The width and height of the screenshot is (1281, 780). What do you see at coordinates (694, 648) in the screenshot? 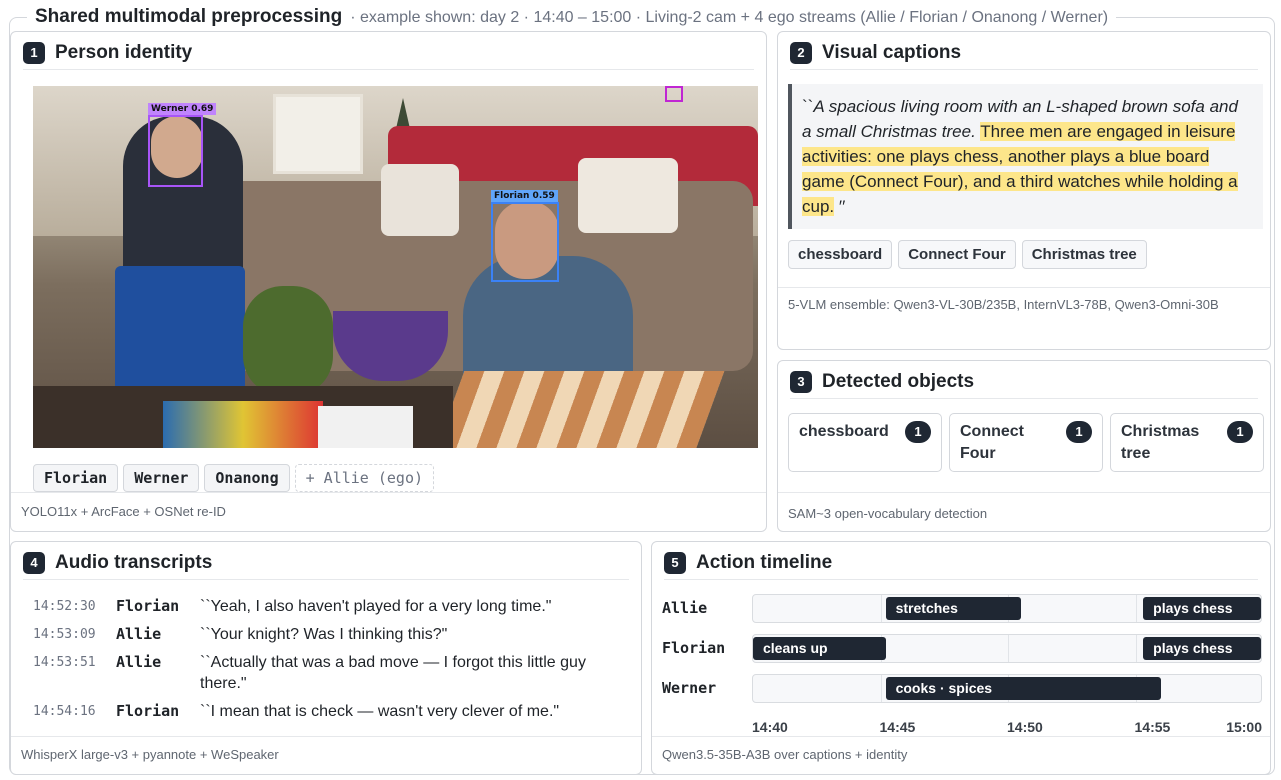
I see `timeline-person-name: Florian` at bounding box center [694, 648].